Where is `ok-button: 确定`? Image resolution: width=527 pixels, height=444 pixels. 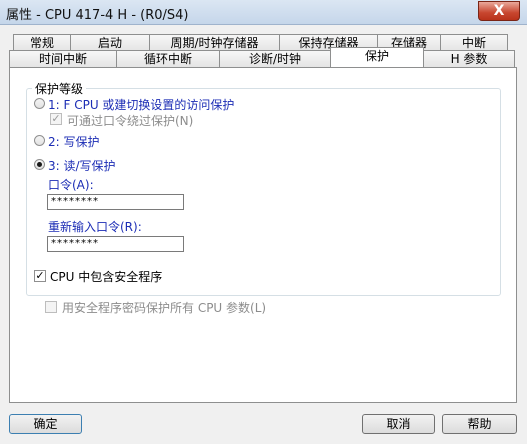 ok-button: 确定 is located at coordinates (45, 424).